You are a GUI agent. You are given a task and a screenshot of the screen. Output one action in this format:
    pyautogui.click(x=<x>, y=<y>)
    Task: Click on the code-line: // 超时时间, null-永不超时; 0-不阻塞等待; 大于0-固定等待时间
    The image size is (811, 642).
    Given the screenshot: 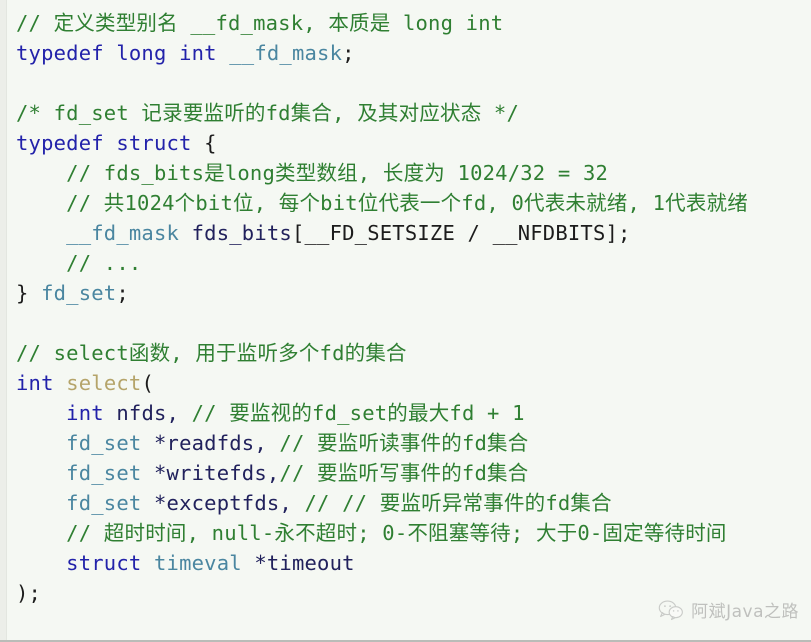 What is the action you would take?
    pyautogui.click(x=413, y=533)
    